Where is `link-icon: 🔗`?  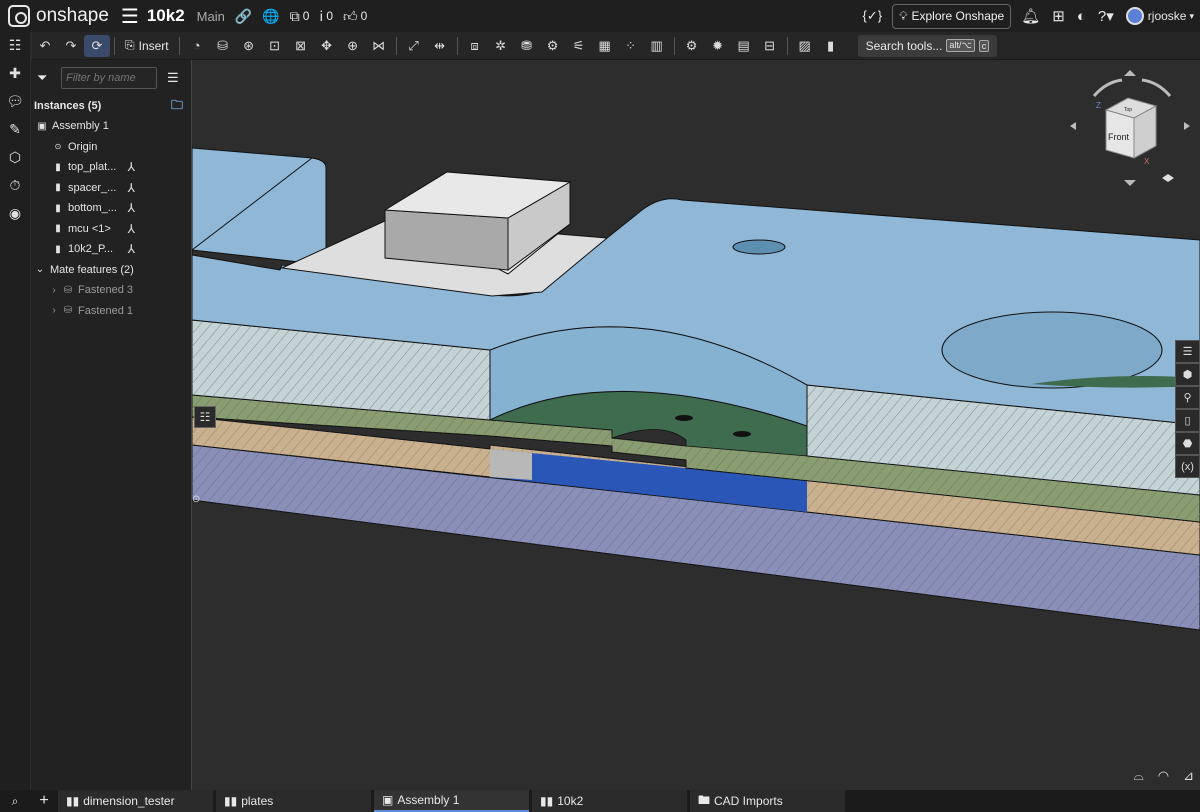 link-icon: 🔗 is located at coordinates (243, 16).